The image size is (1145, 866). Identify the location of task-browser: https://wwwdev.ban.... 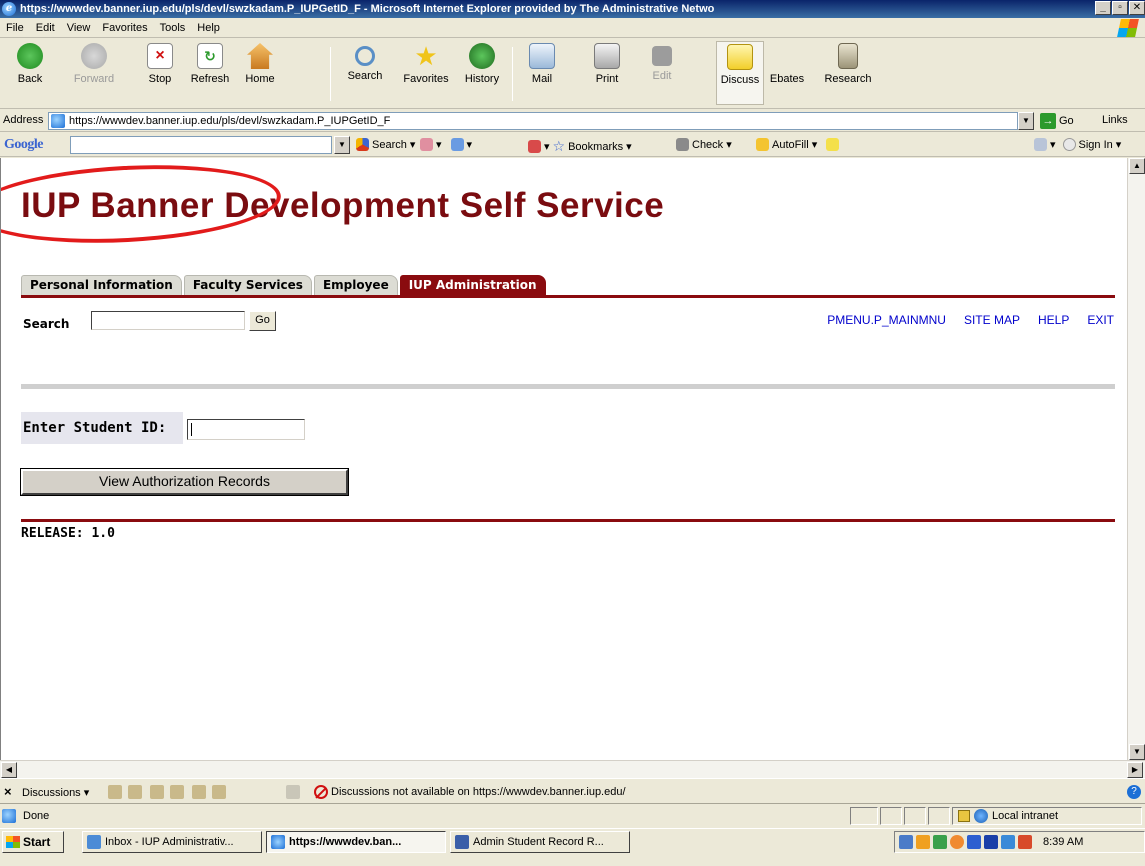
(356, 842).